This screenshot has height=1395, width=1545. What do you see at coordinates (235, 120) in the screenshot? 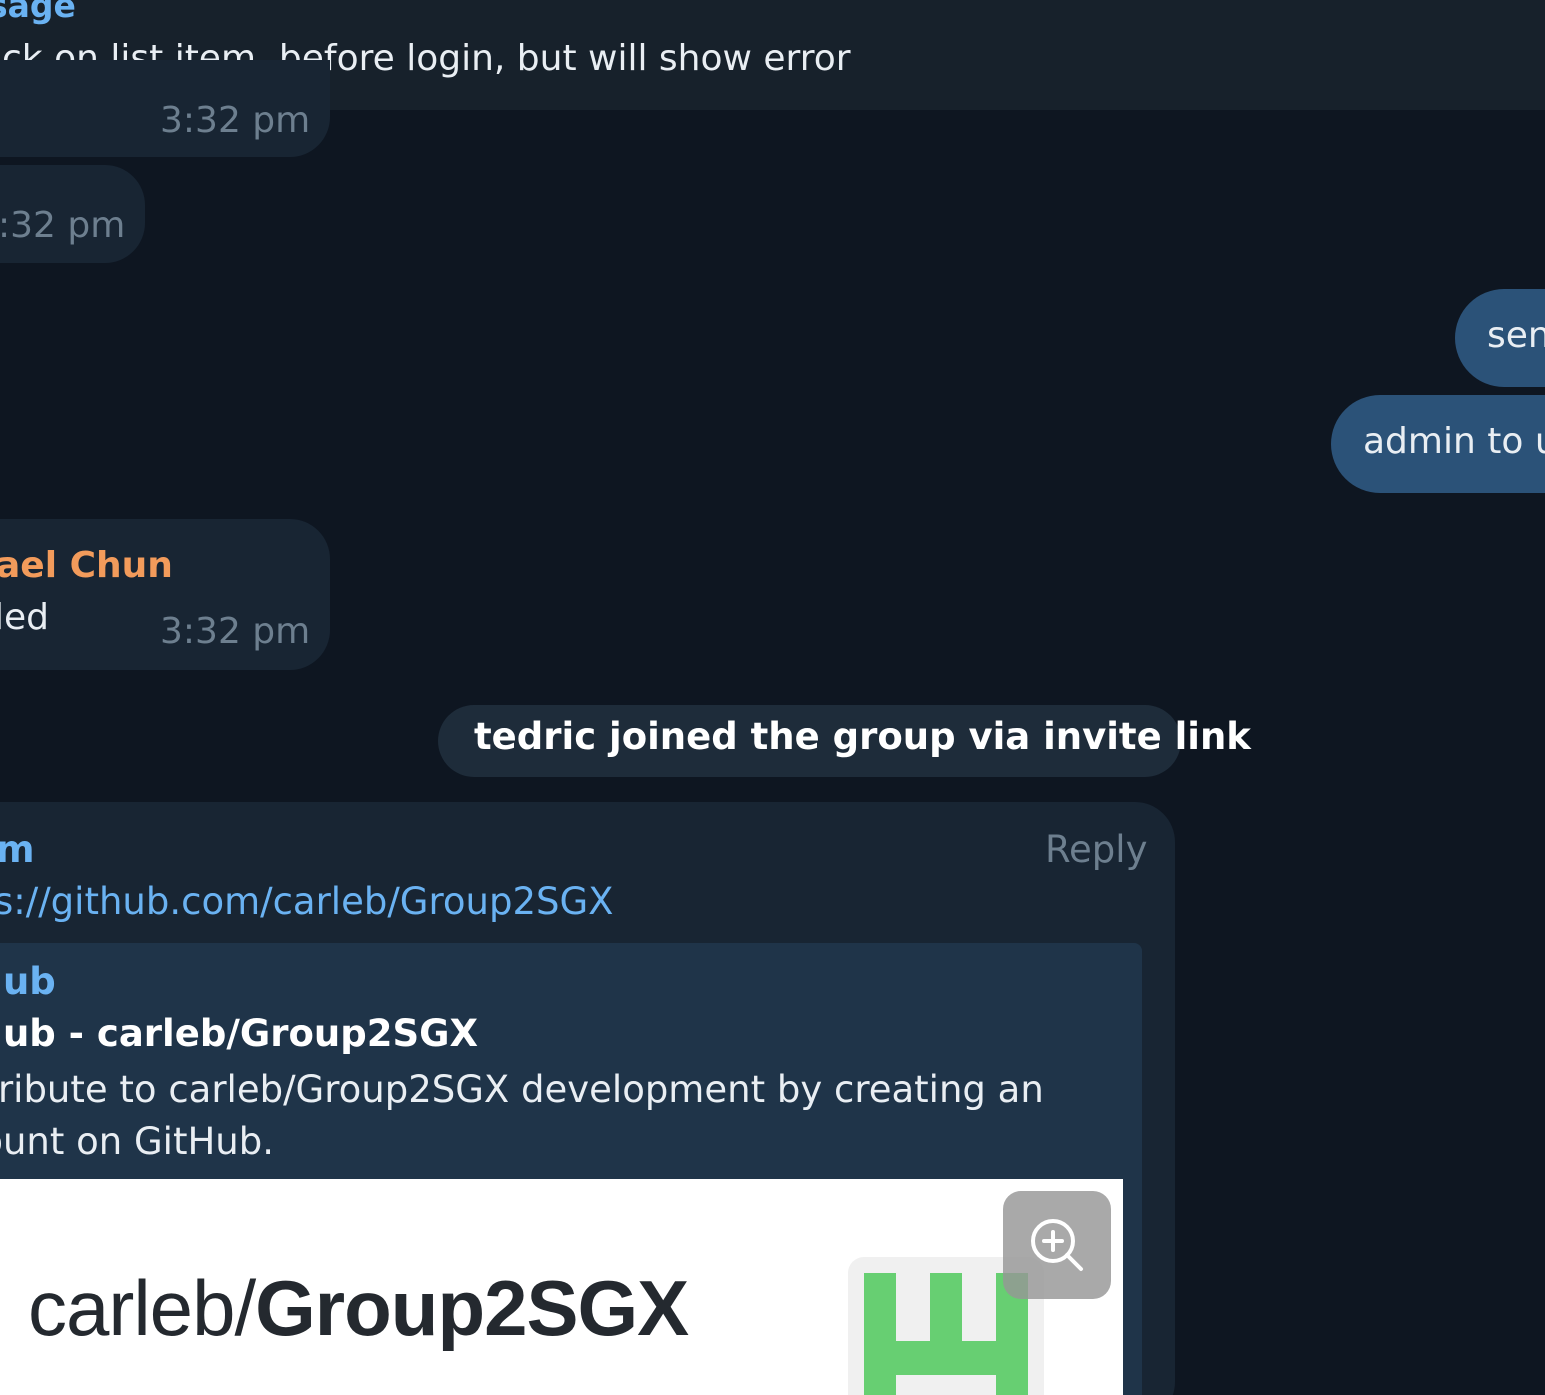
I see `message-1-time: 3:32 pm` at bounding box center [235, 120].